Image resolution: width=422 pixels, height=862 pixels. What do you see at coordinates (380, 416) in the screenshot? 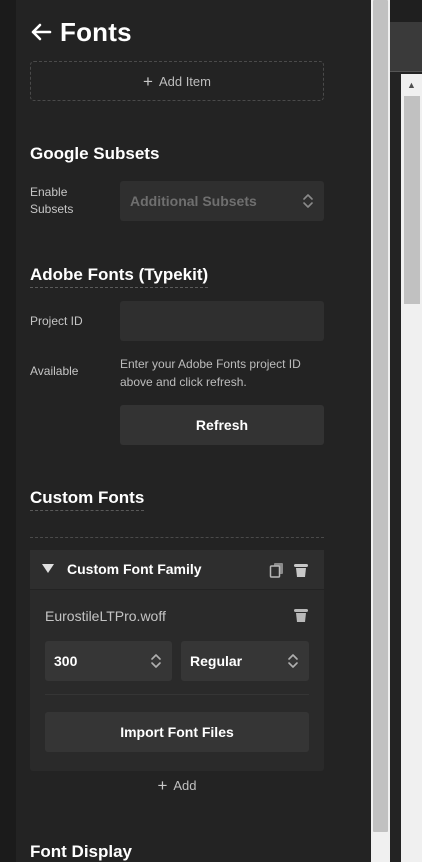
I see `panel-scrollbar-thumb` at bounding box center [380, 416].